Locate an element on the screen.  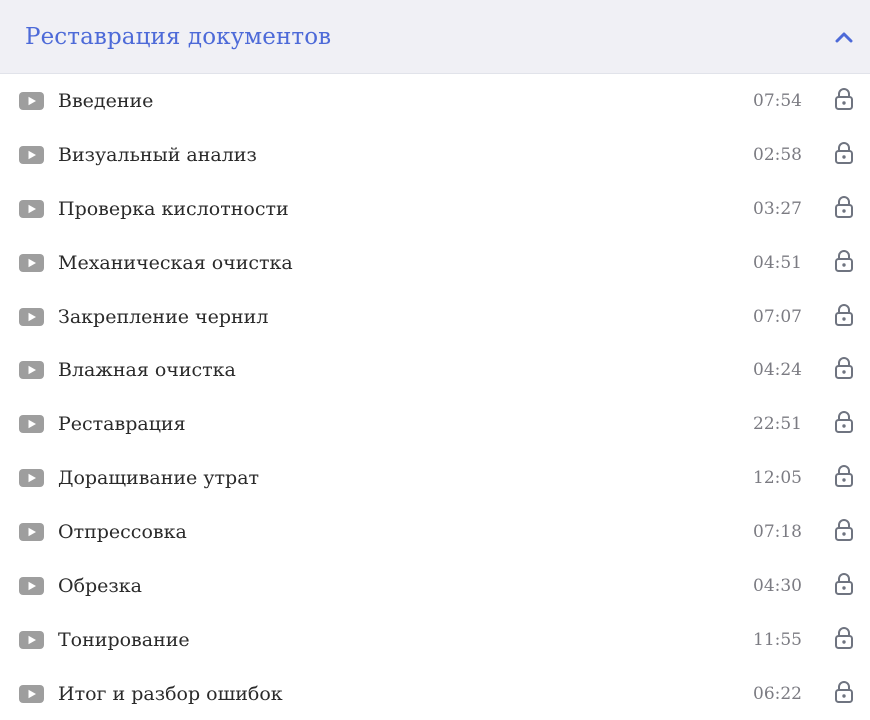
lesson-duration: 07:54 is located at coordinates (777, 100).